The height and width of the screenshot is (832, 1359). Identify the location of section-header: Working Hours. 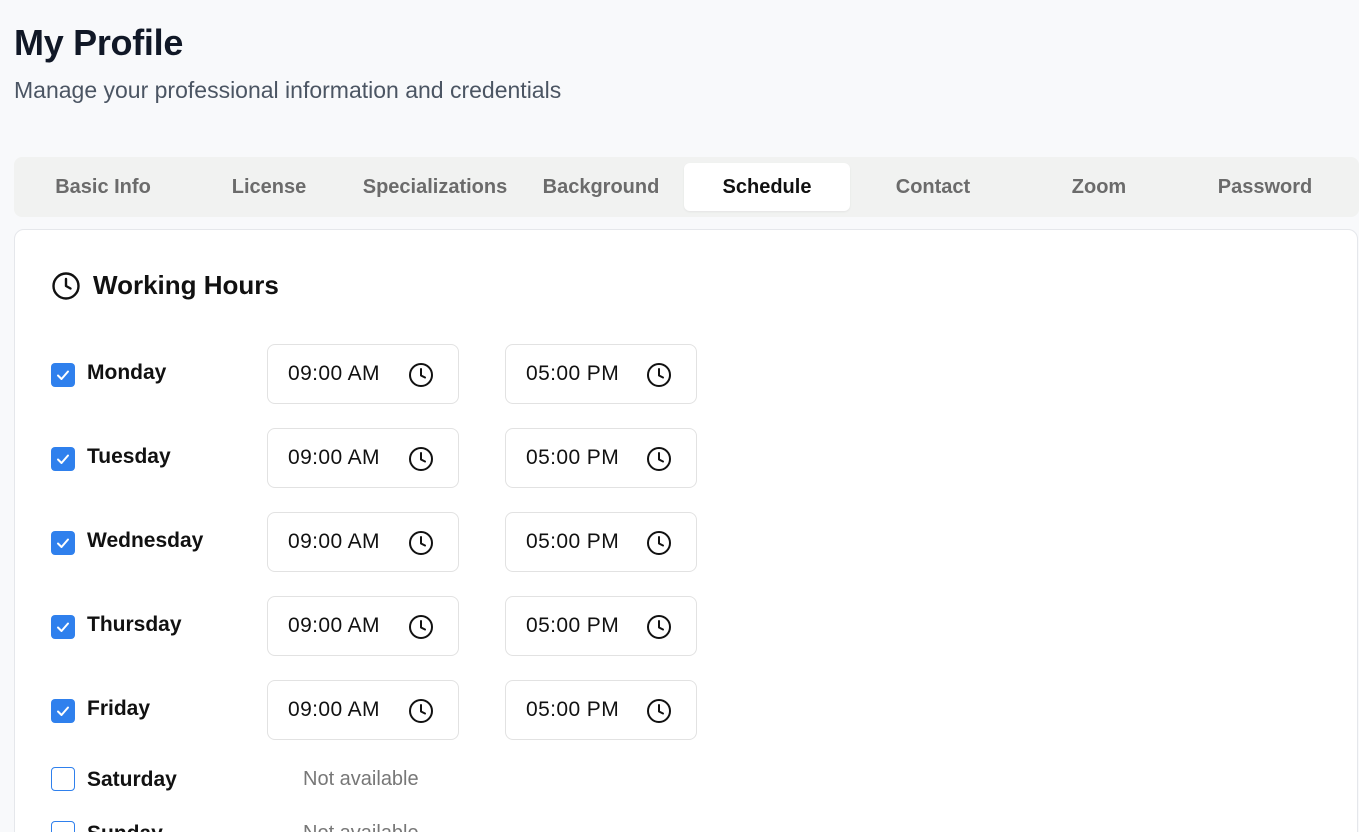
(165, 285).